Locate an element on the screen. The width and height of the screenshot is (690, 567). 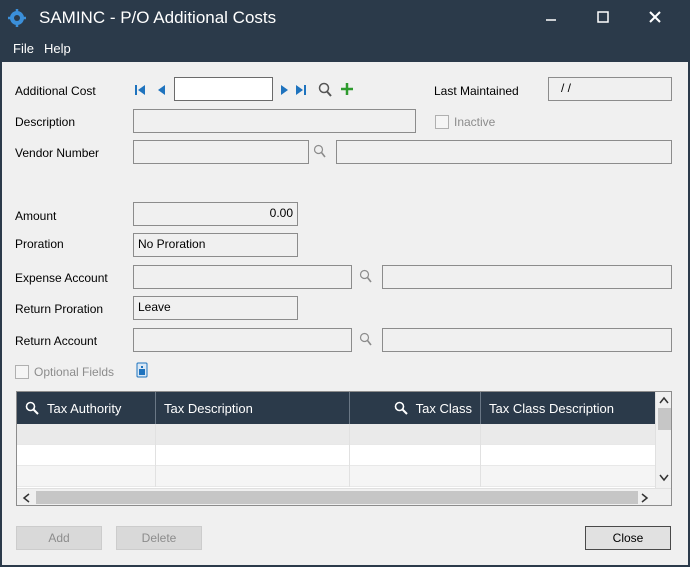
close-icon is located at coordinates (655, 17).